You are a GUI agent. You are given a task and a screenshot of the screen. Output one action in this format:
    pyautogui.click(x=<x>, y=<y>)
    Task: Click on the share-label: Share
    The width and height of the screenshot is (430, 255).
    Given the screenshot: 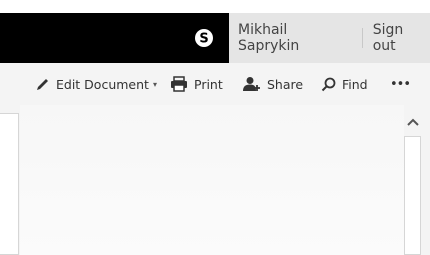 What is the action you would take?
    pyautogui.click(x=285, y=84)
    